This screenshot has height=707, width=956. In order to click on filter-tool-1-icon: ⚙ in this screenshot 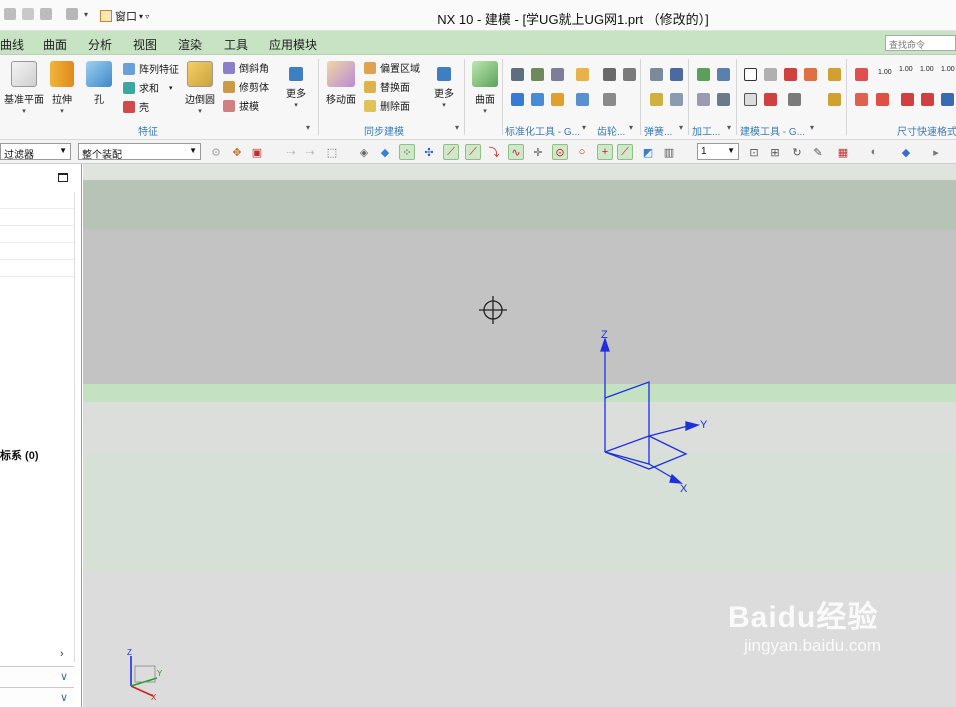, I will do `click(216, 152)`.